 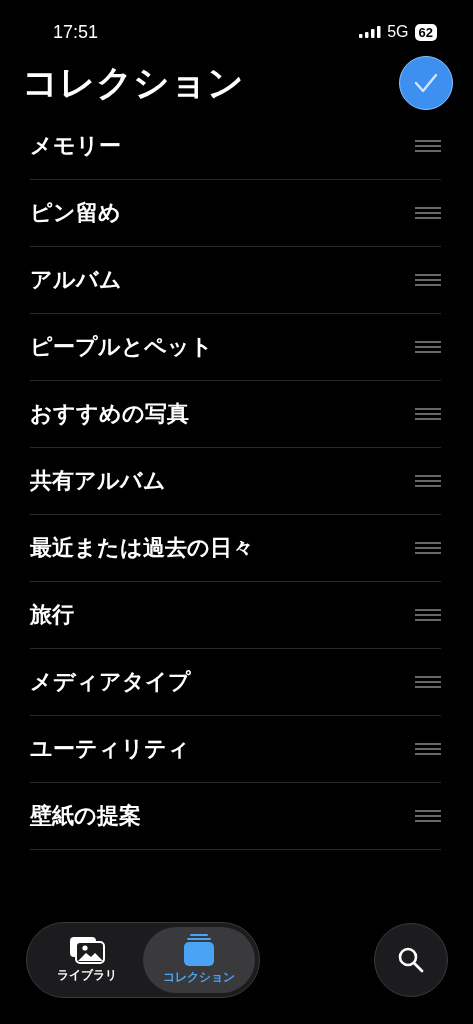 I want to click on tab: ライブラリ, so click(x=87, y=960).